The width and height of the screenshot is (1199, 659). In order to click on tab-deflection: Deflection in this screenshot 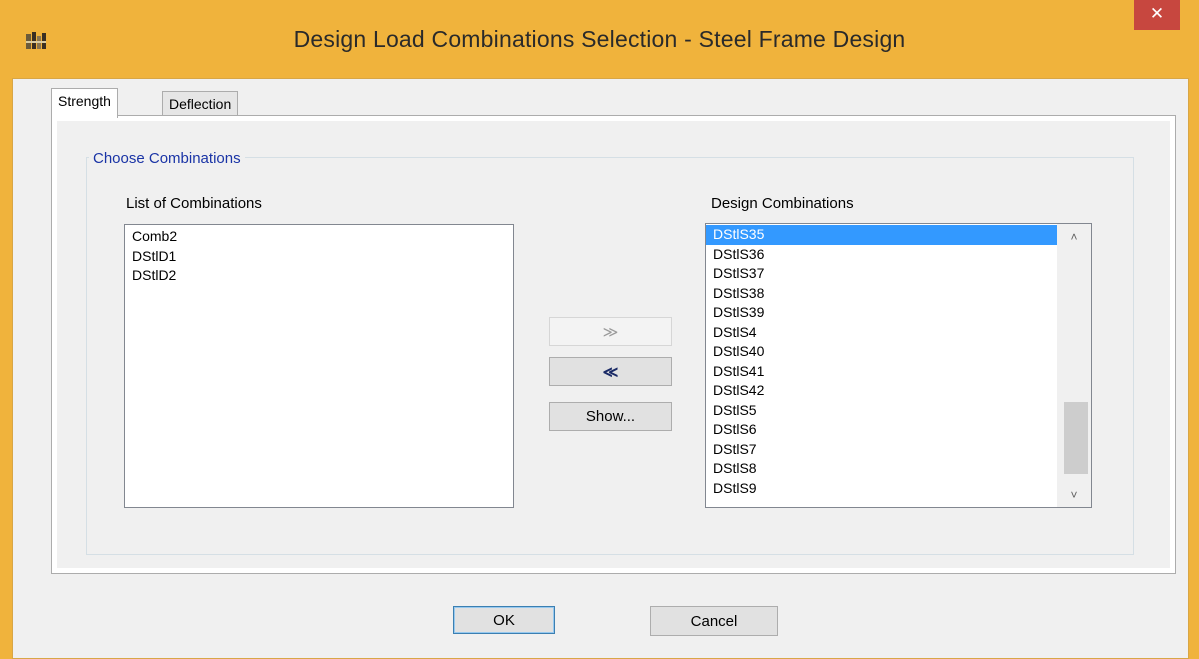, I will do `click(200, 104)`.